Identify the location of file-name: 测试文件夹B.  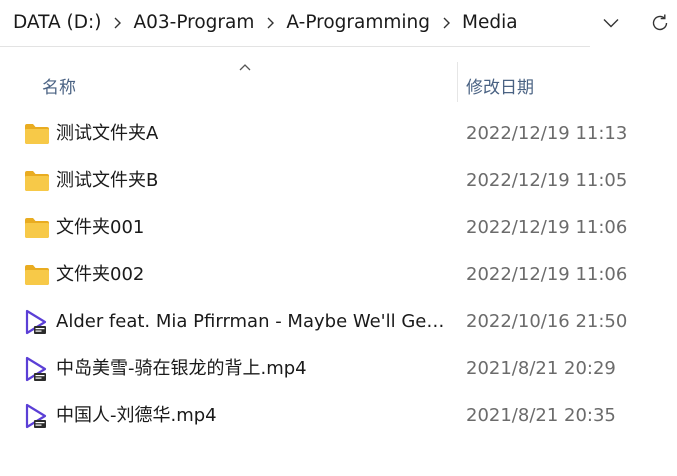
(107, 180).